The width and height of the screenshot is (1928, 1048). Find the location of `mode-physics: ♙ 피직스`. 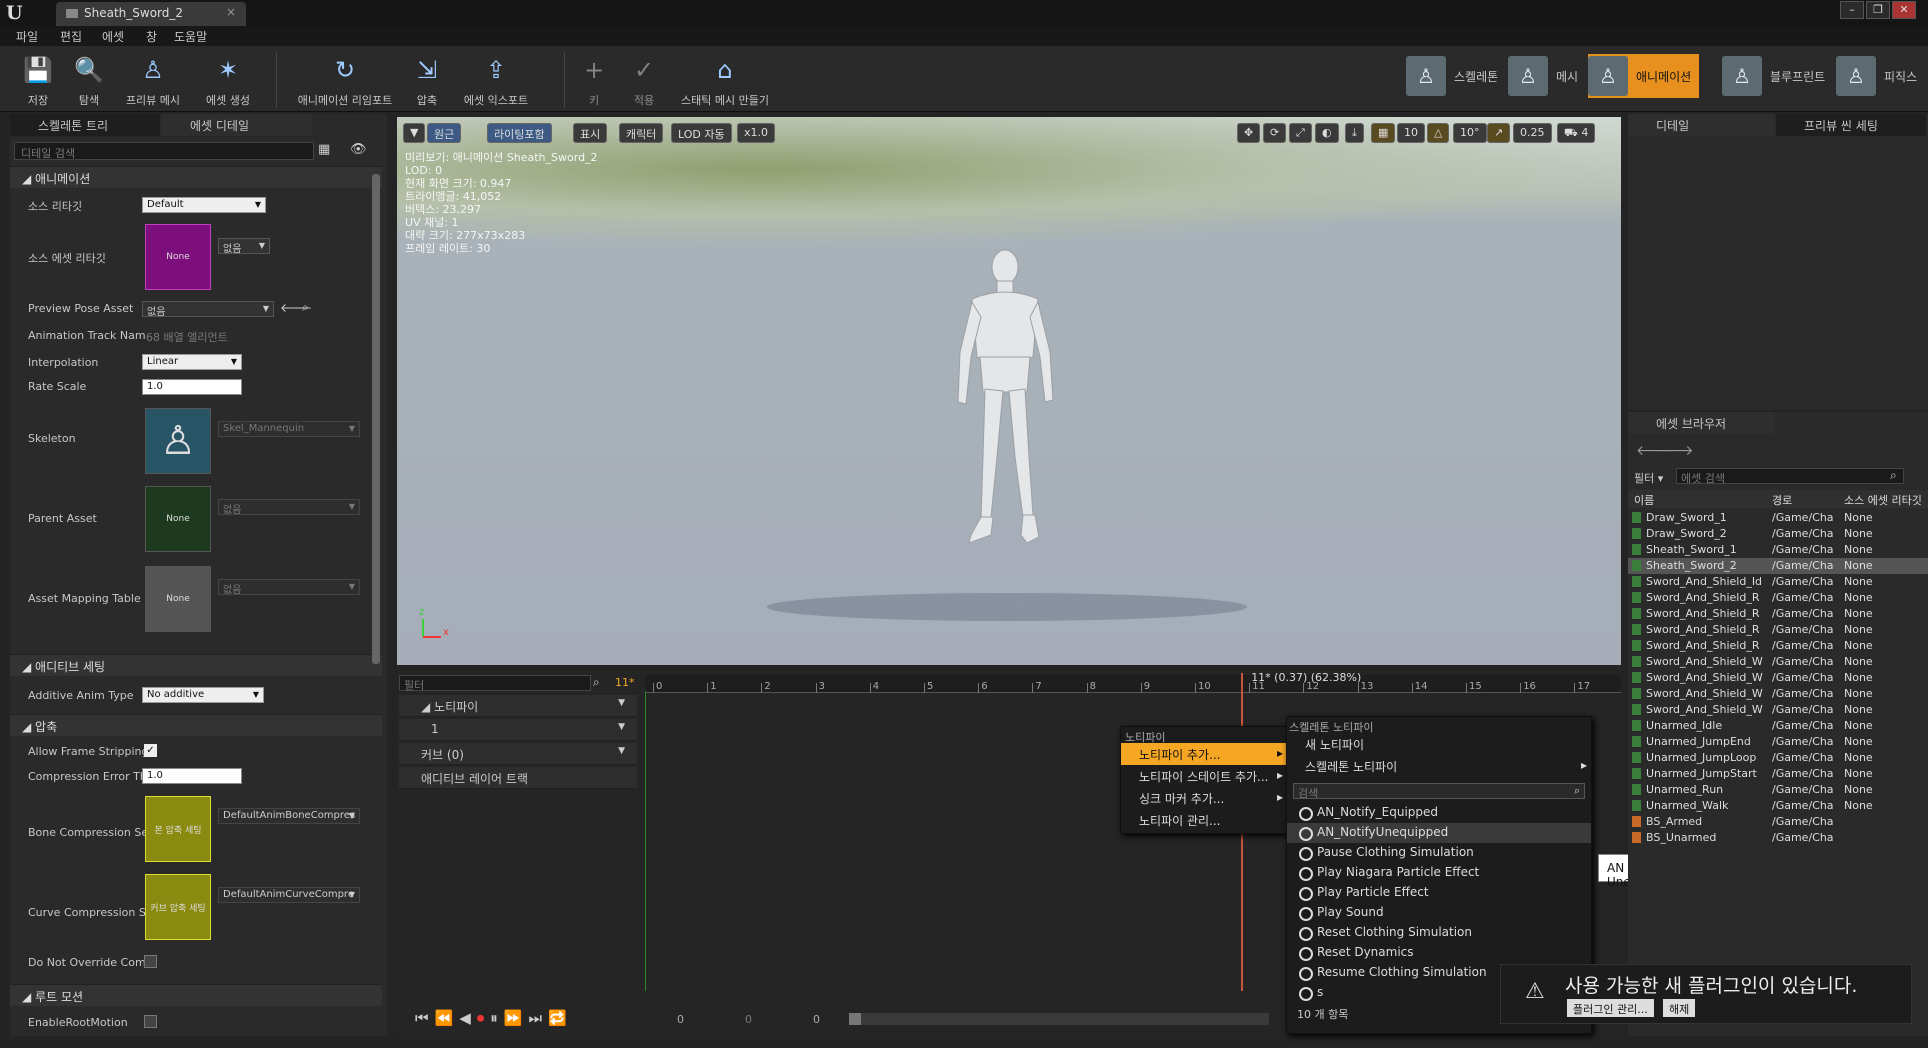

mode-physics: ♙ 피직스 is located at coordinates (1876, 76).